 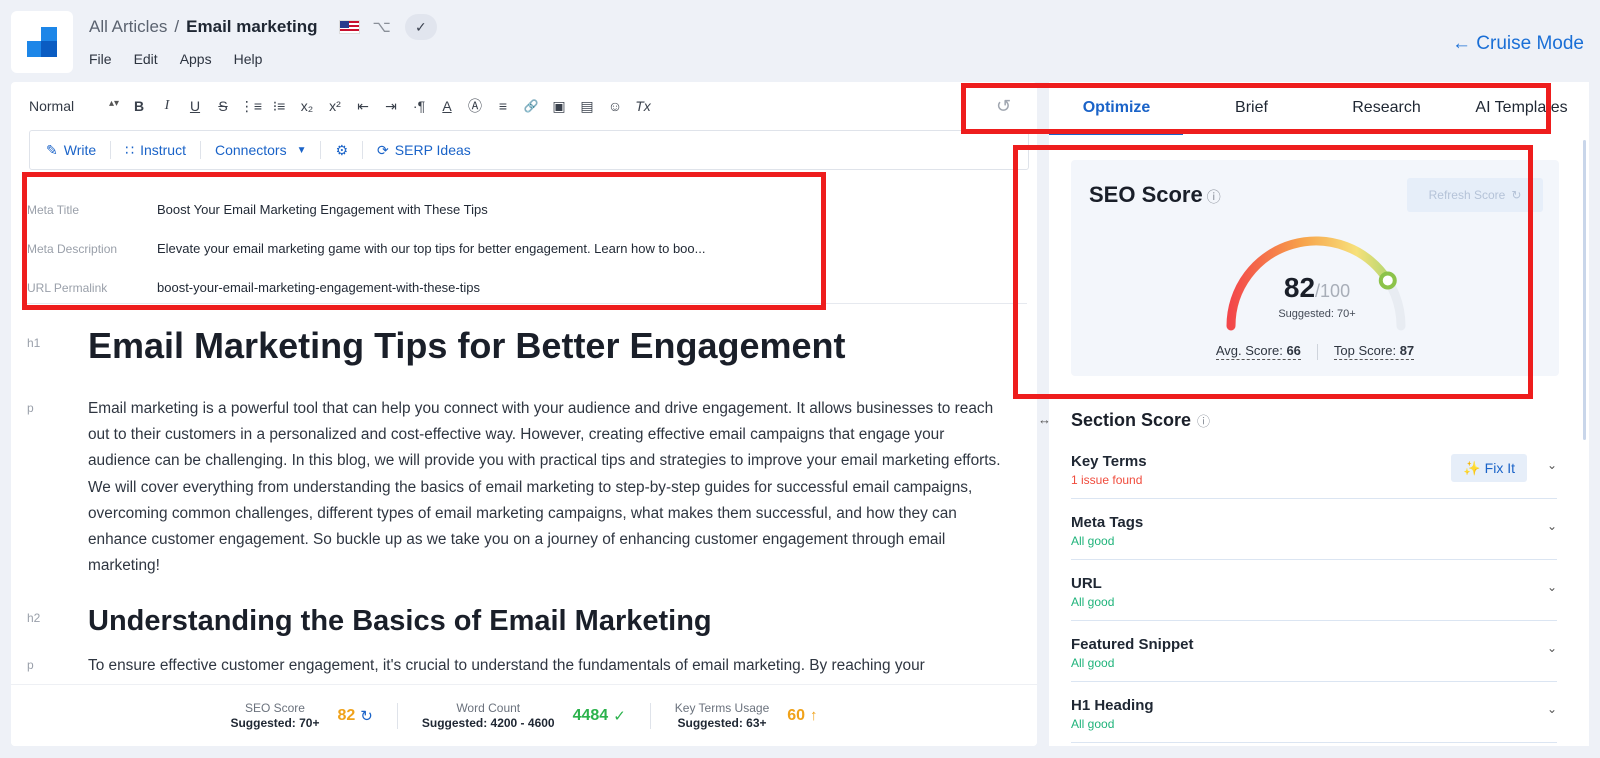 I want to click on settings-button: ⚙, so click(x=341, y=150).